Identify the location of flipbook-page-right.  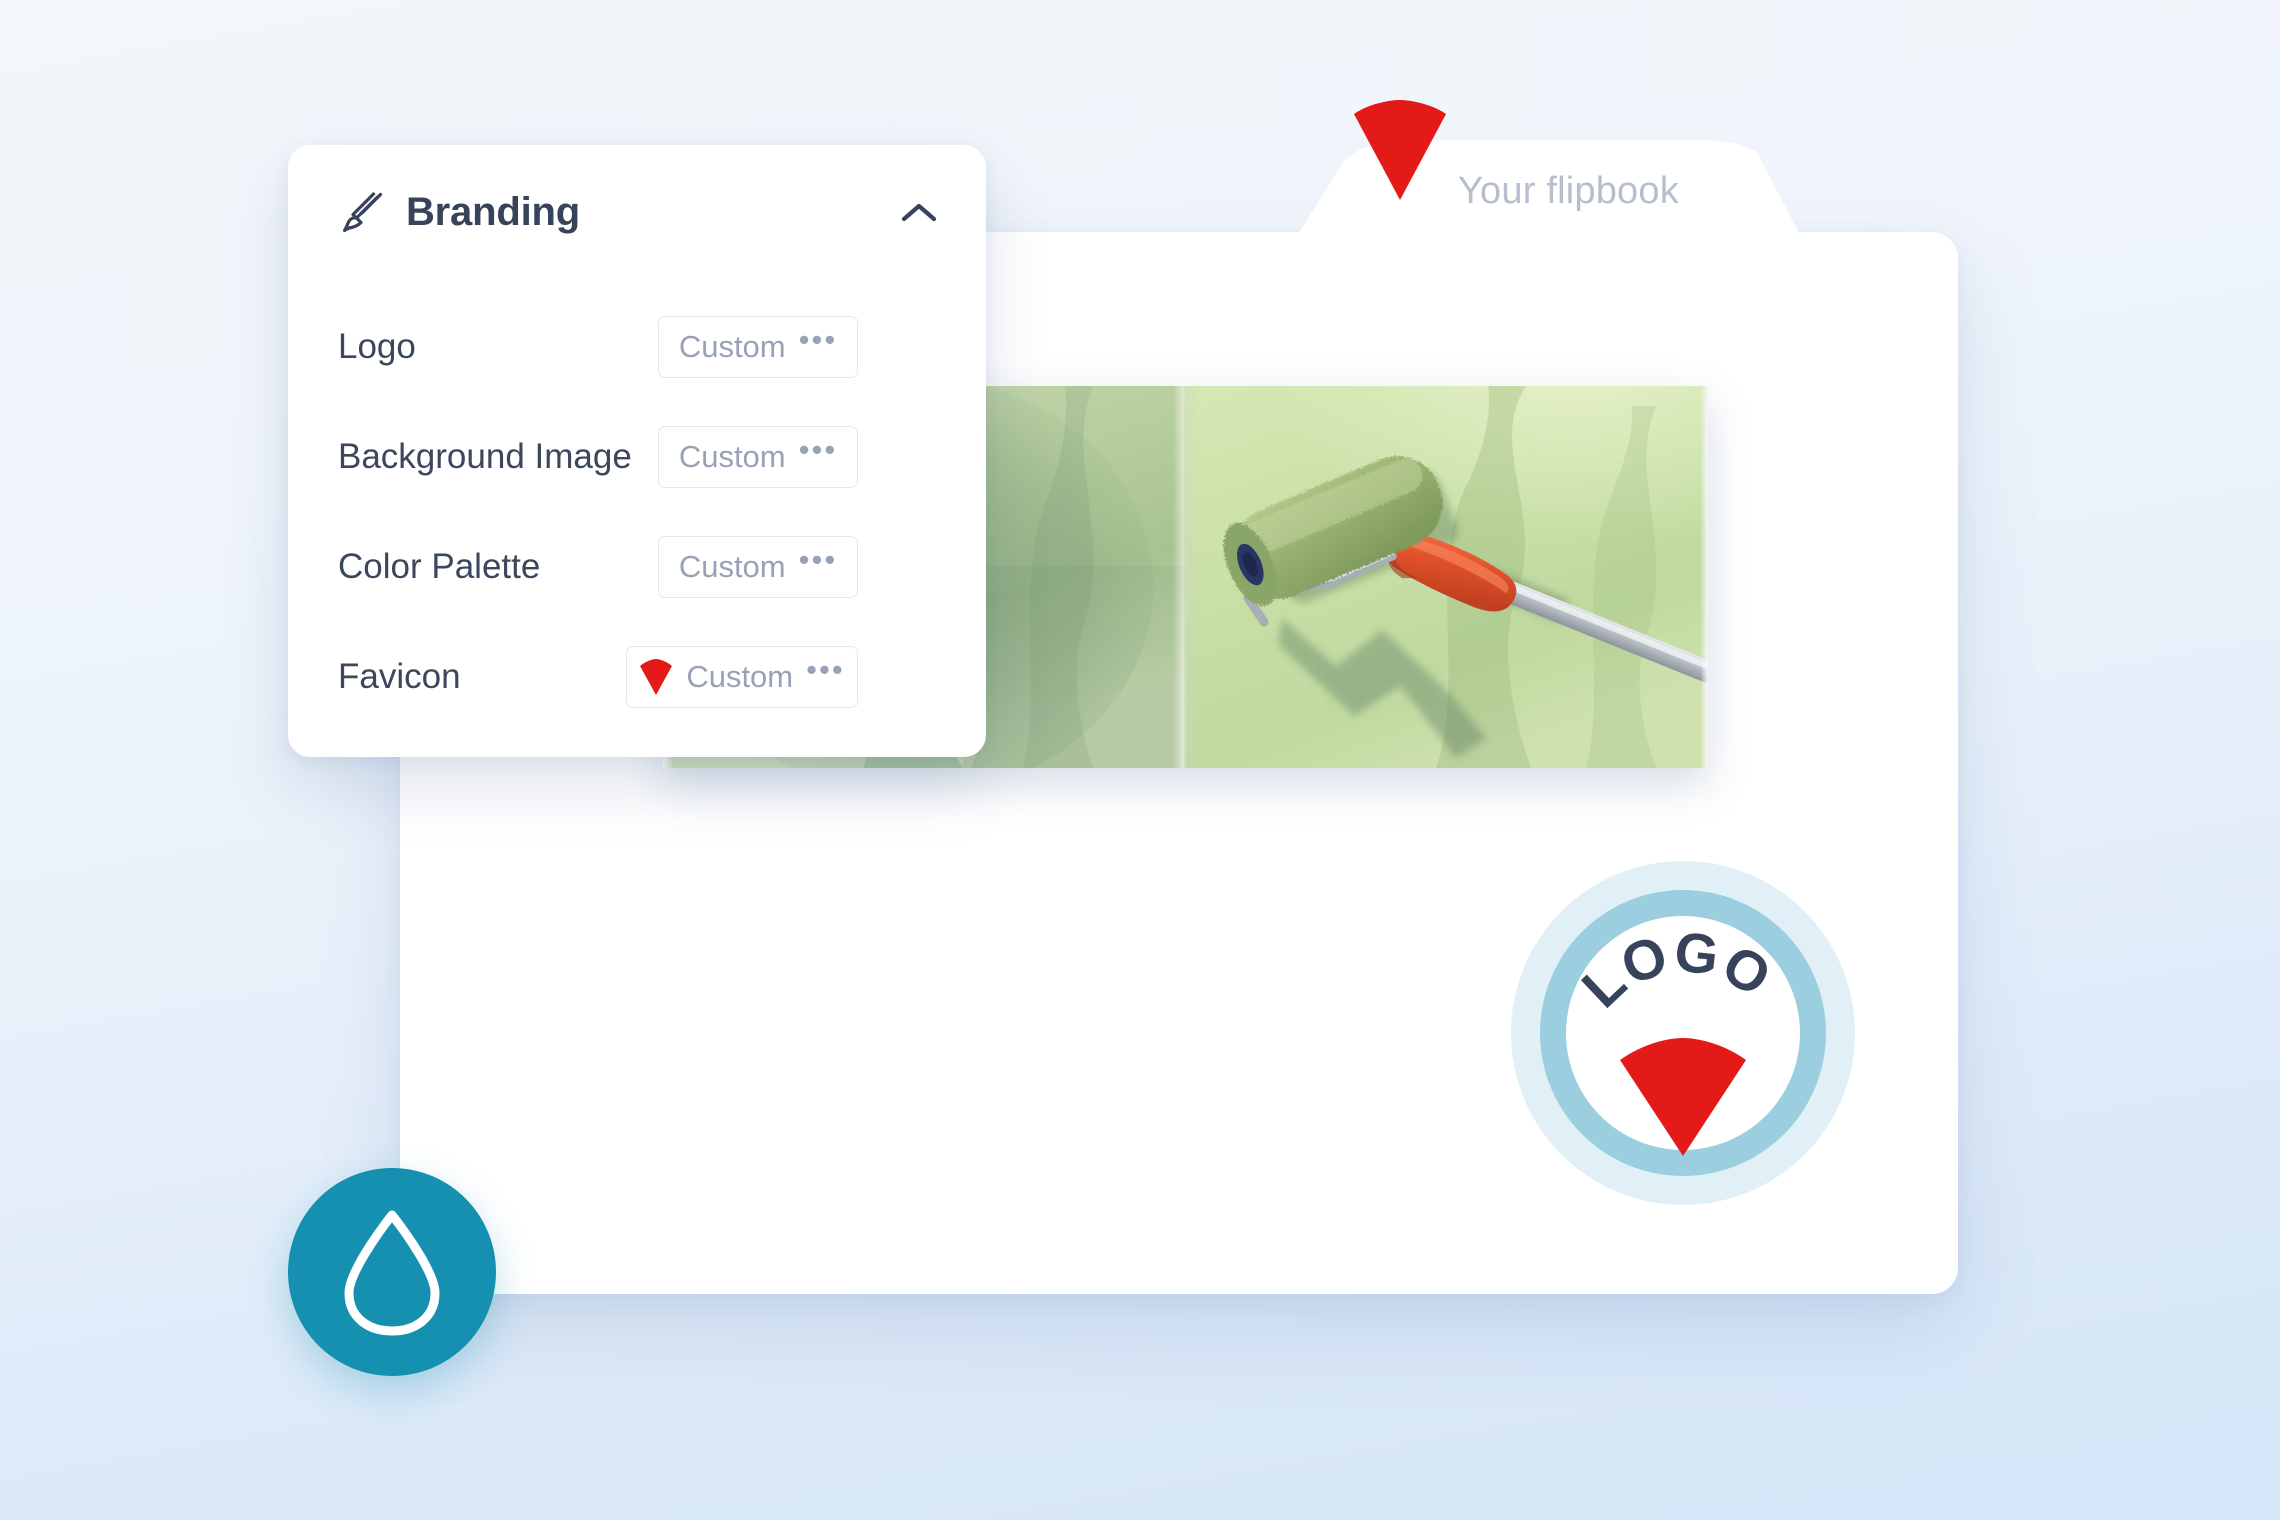
(1446, 577).